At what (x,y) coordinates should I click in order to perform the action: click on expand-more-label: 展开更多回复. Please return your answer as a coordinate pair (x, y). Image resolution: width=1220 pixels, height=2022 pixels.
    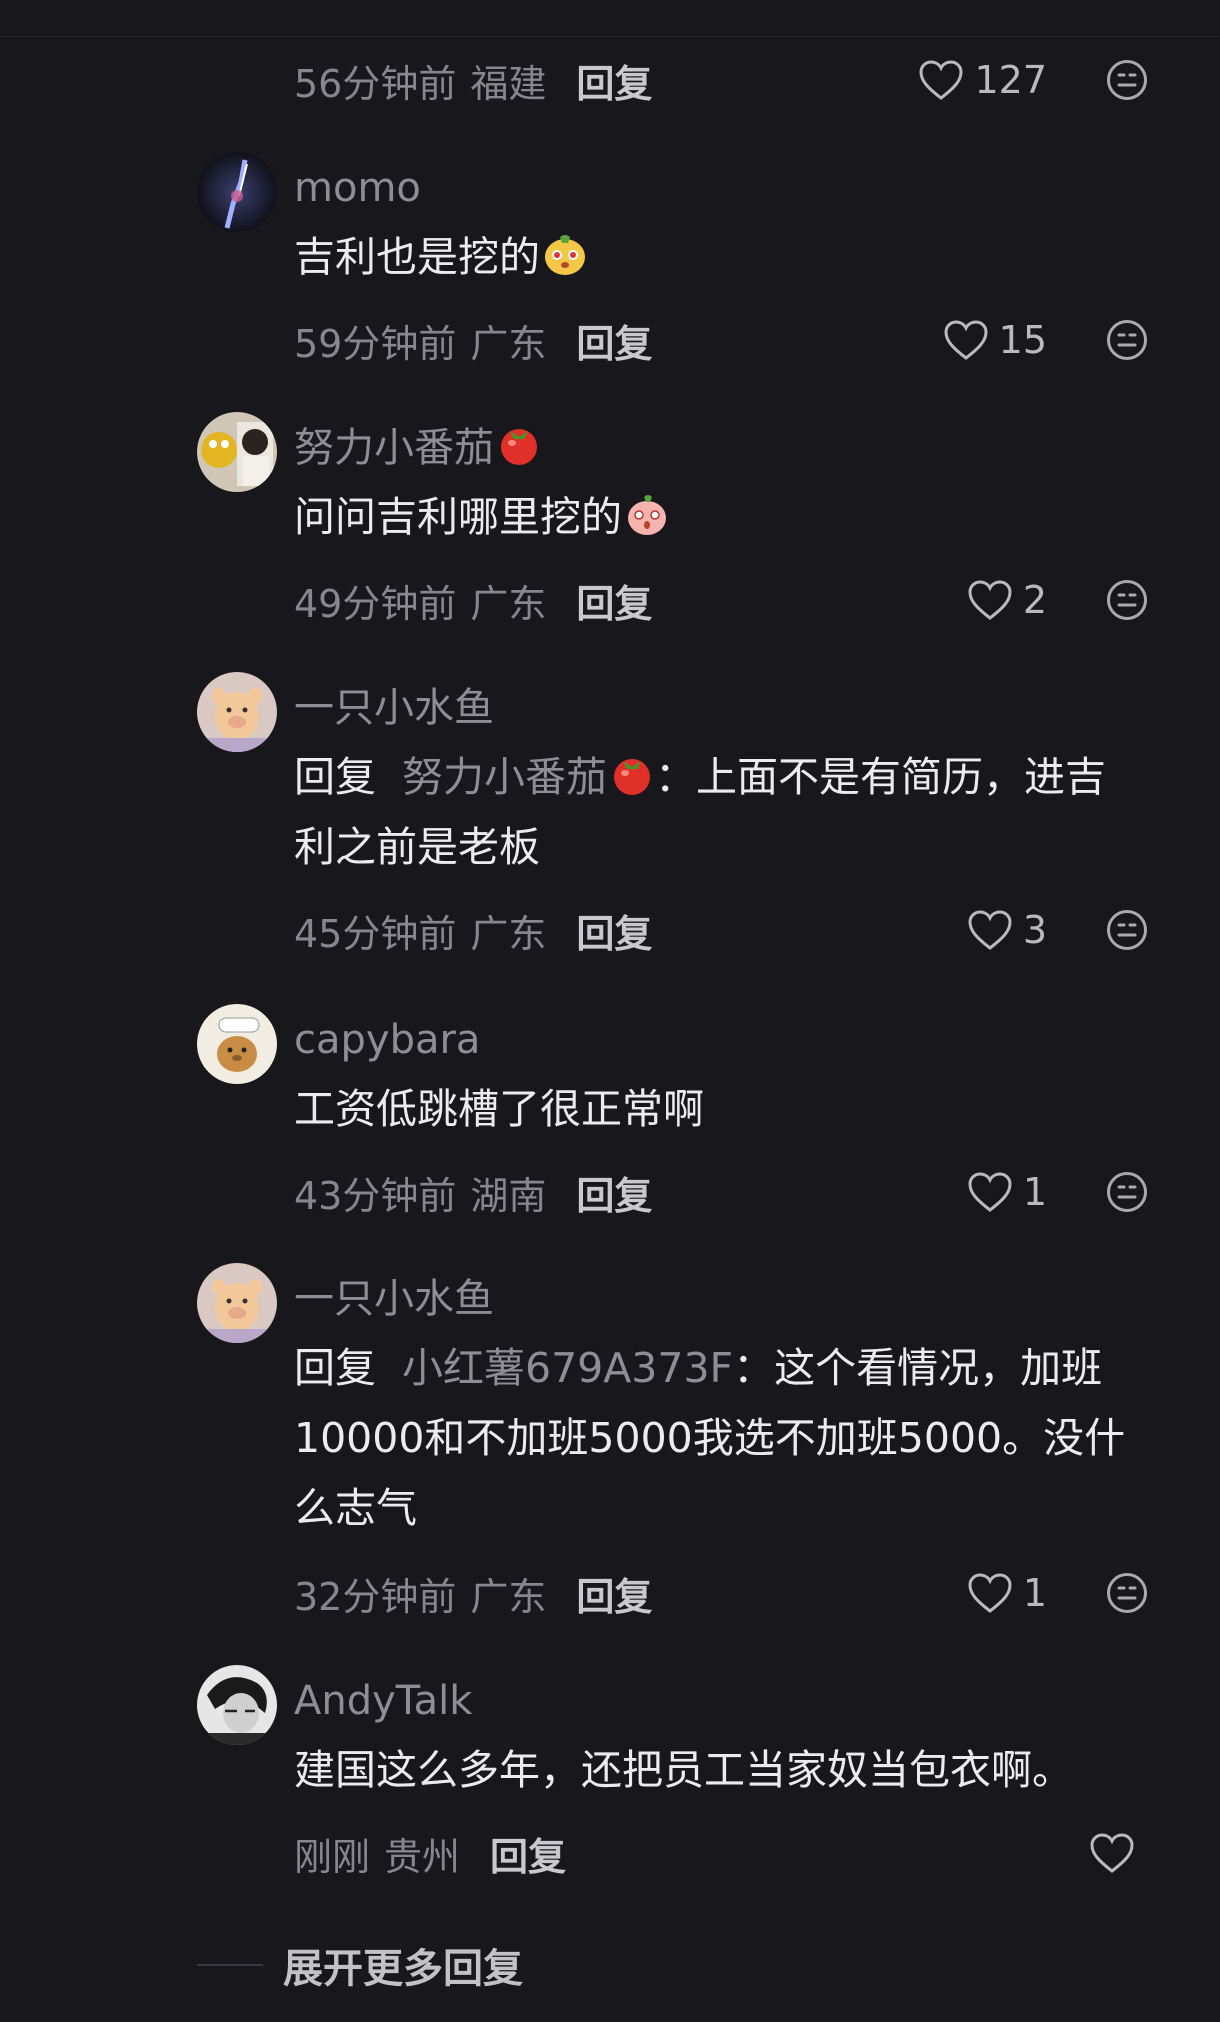
    Looking at the image, I should click on (403, 1969).